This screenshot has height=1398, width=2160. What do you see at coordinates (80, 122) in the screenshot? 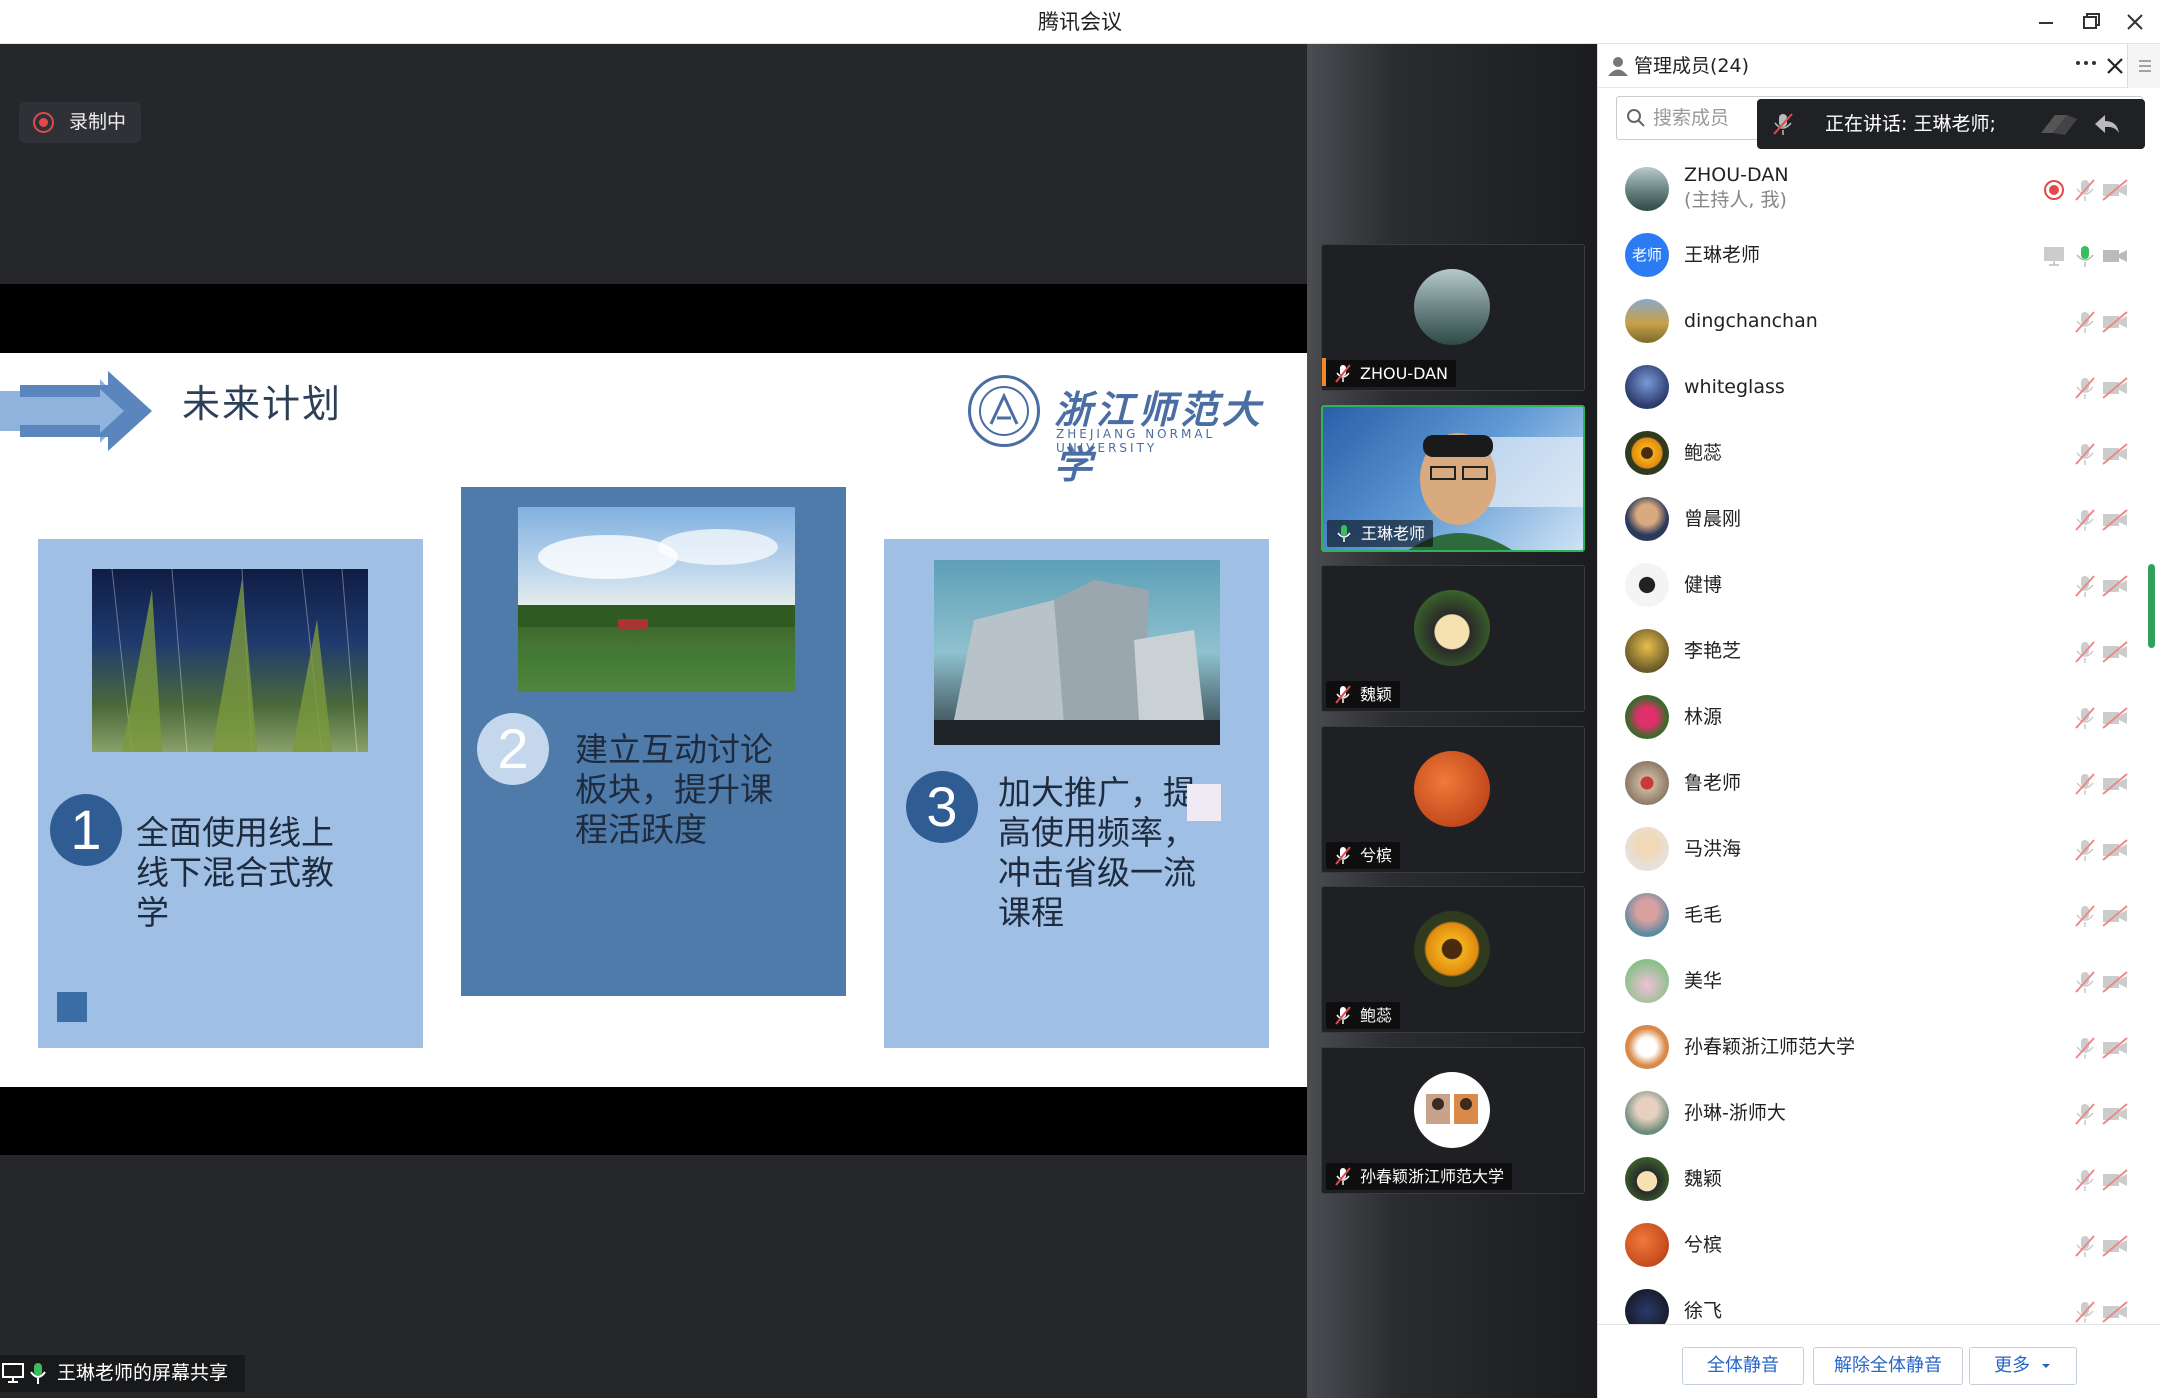
I see `recording-badge: 录制中` at bounding box center [80, 122].